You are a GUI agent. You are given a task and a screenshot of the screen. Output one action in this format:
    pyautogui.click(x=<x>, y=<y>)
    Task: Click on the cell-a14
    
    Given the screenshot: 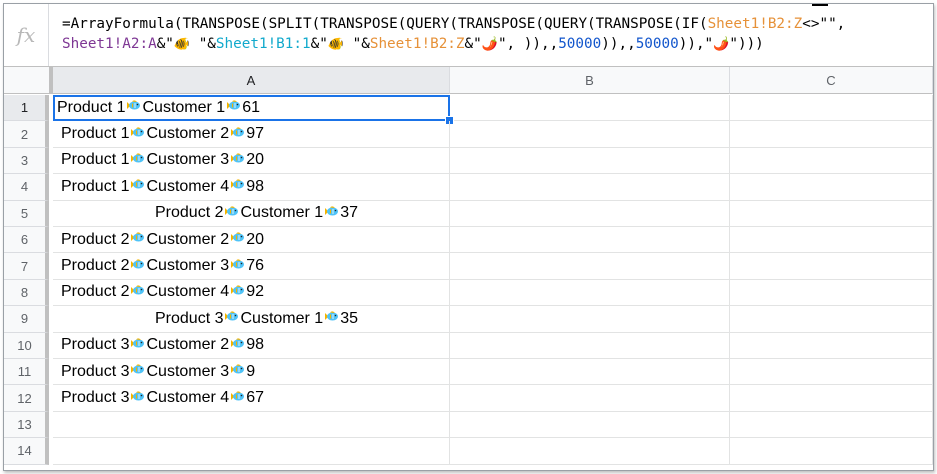 What is the action you would take?
    pyautogui.click(x=251, y=451)
    